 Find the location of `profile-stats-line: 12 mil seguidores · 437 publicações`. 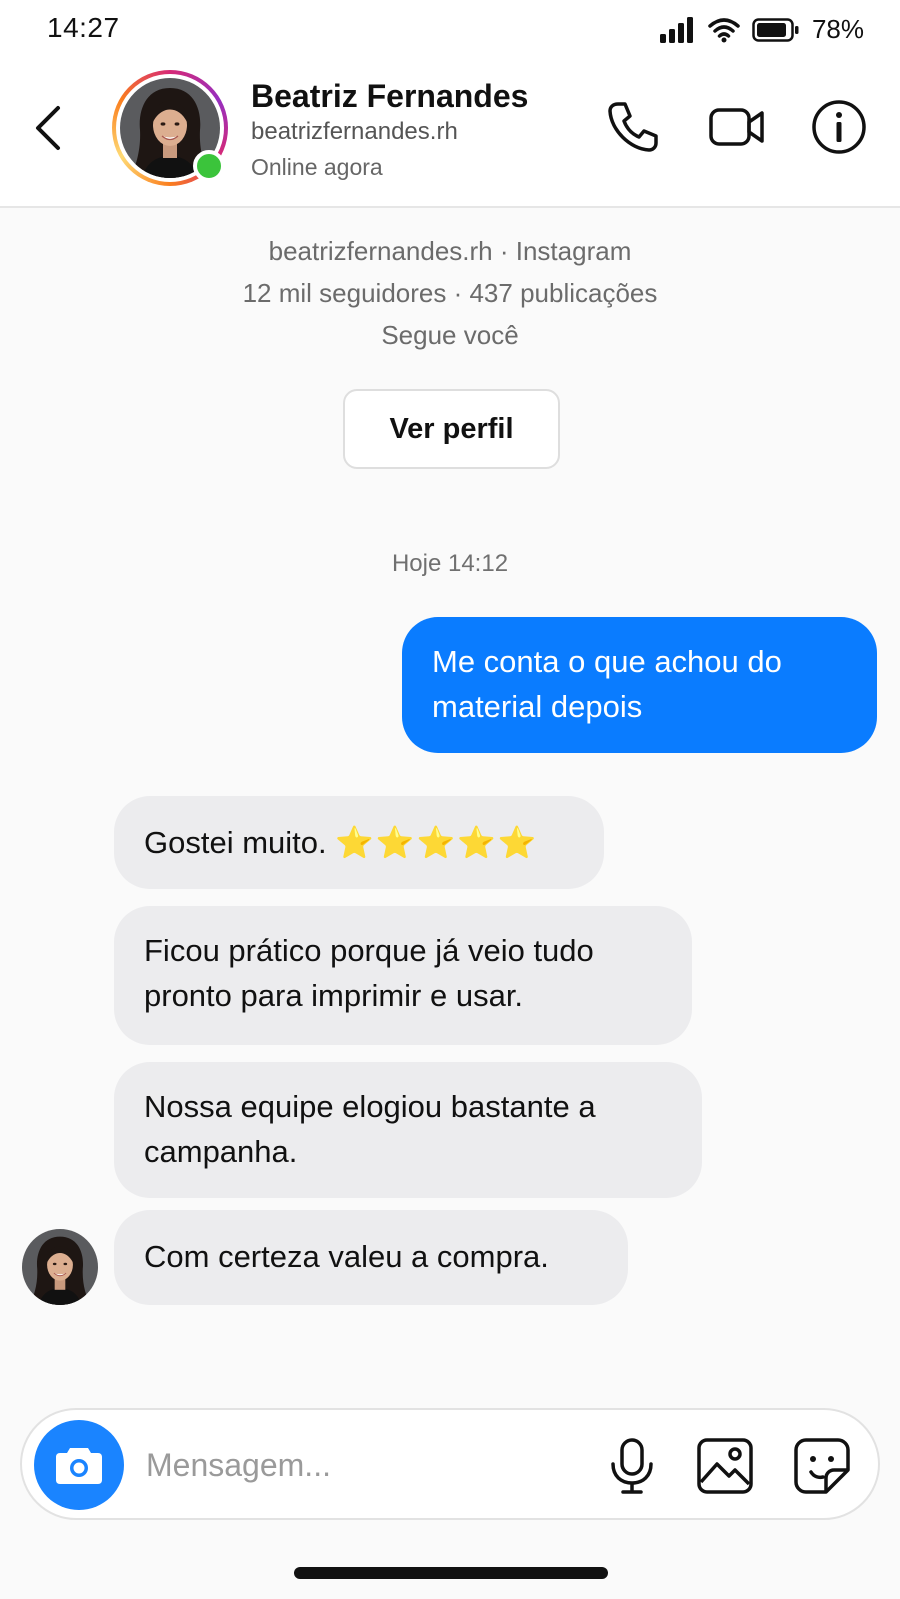

profile-stats-line: 12 mil seguidores · 437 publicações is located at coordinates (450, 293).